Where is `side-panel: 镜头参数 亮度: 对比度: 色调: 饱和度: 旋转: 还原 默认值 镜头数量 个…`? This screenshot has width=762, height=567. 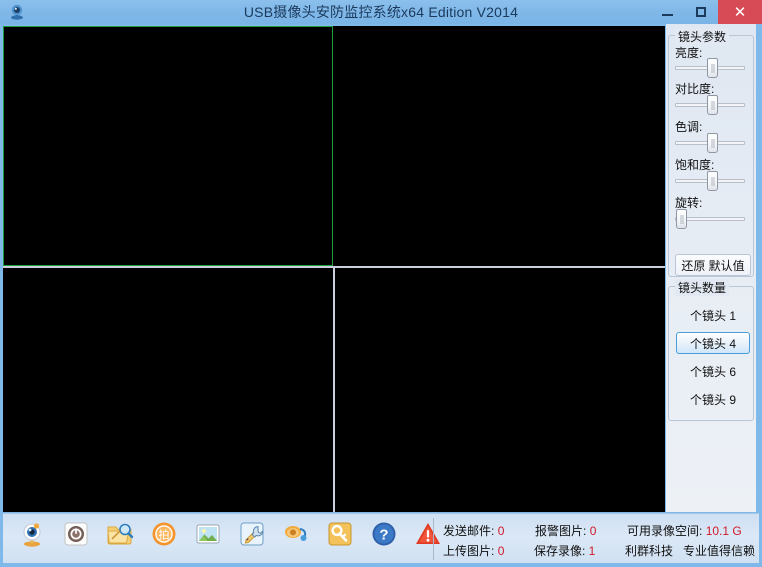
side-panel: 镜头参数 亮度: 对比度: 色调: 饱和度: 旋转: 还原 默认值 镜头数量 个… is located at coordinates (711, 268).